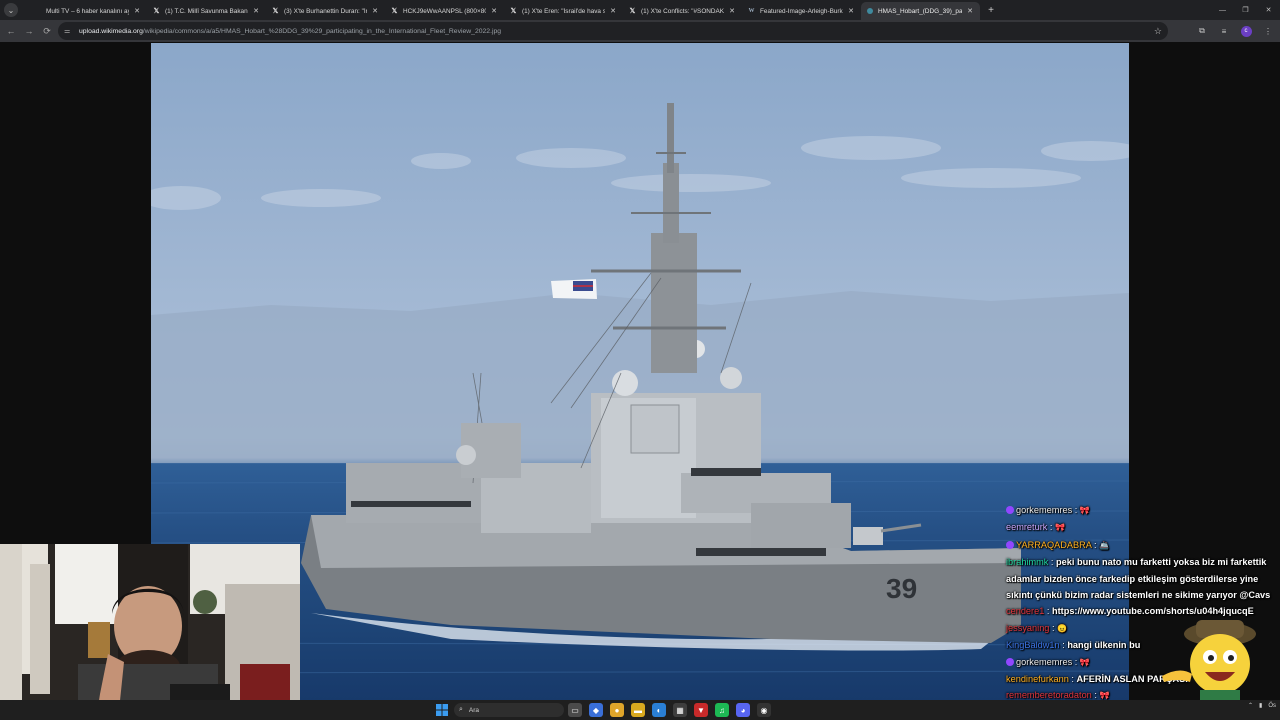  Describe the element at coordinates (1104, 645) in the screenshot. I see `chat-text: hangi ülkenin bu` at that location.